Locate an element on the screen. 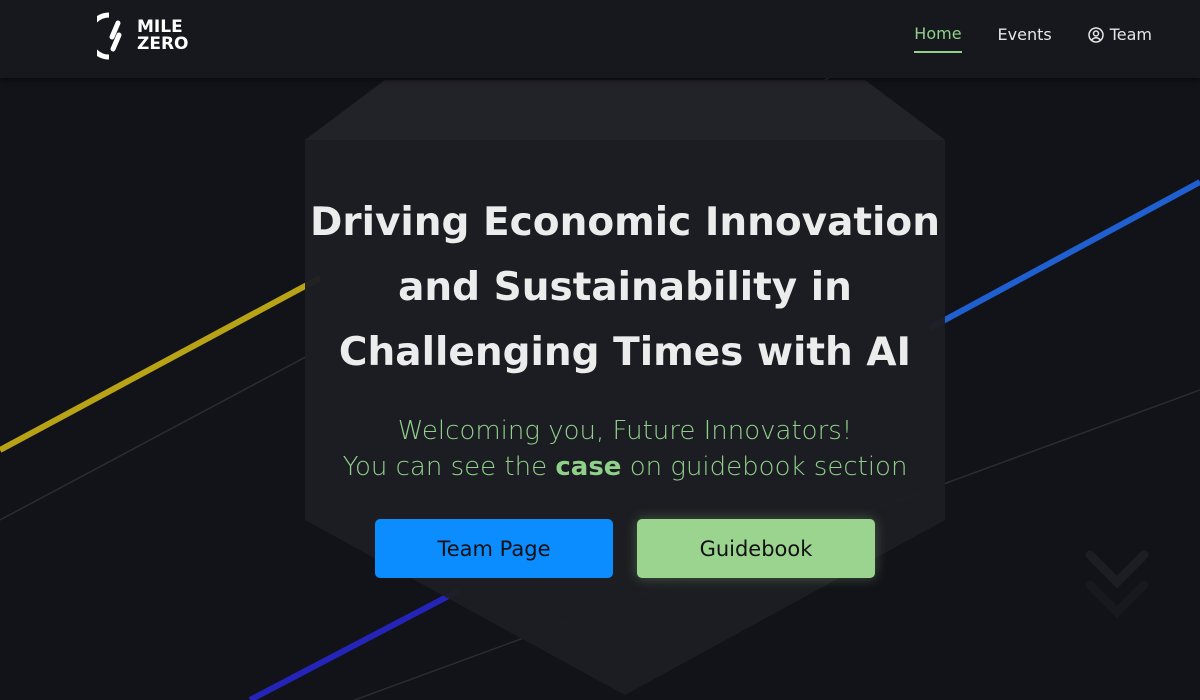  subtitle-case-highlight: case is located at coordinates (588, 467).